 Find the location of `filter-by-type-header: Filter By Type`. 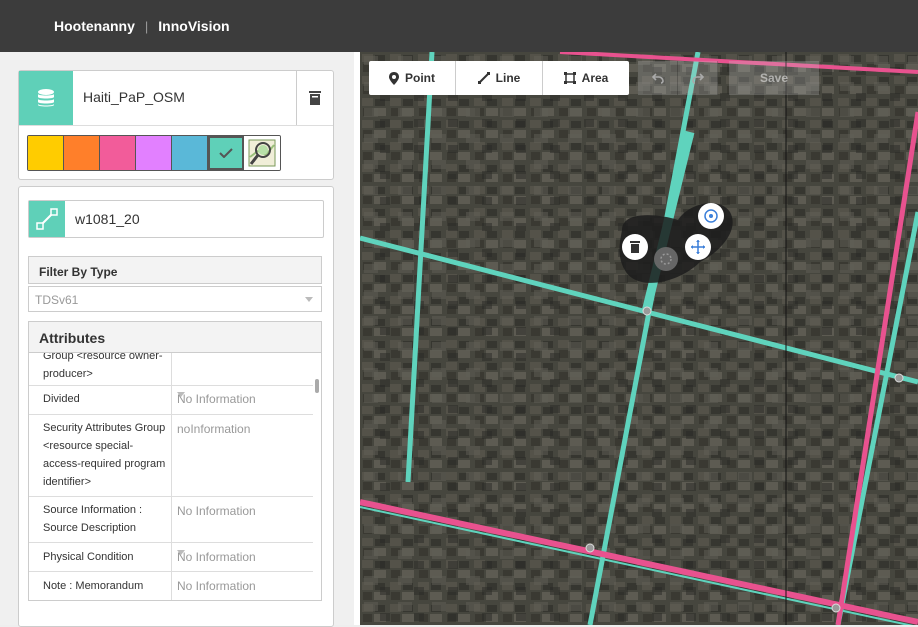

filter-by-type-header: Filter By Type is located at coordinates (175, 270).